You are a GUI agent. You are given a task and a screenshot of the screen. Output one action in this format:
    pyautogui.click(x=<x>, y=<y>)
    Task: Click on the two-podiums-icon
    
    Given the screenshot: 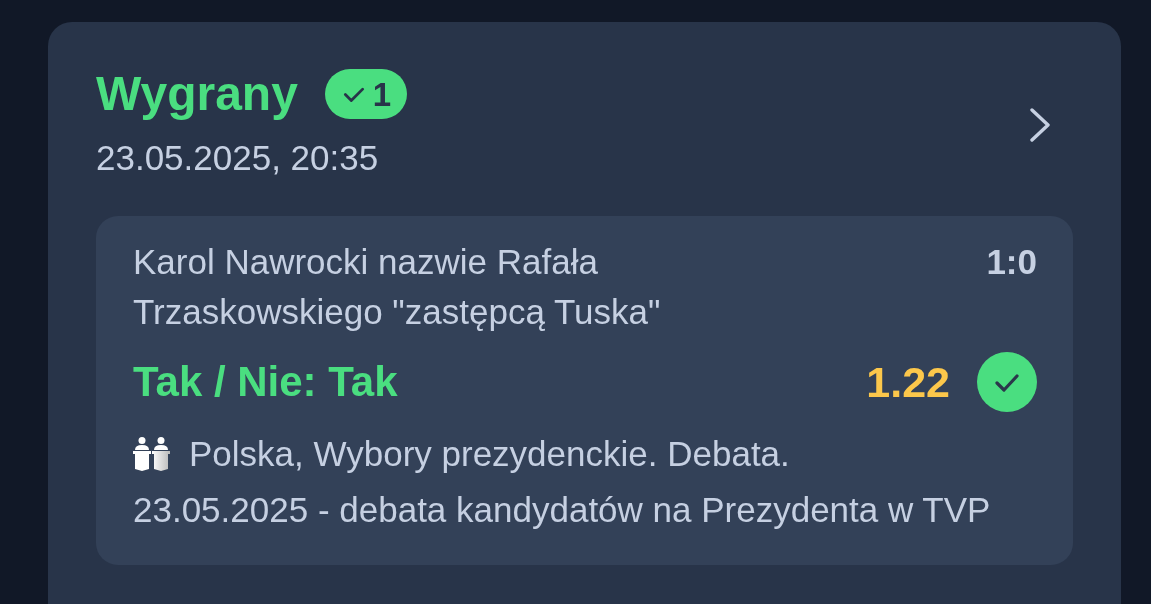 What is the action you would take?
    pyautogui.click(x=152, y=454)
    